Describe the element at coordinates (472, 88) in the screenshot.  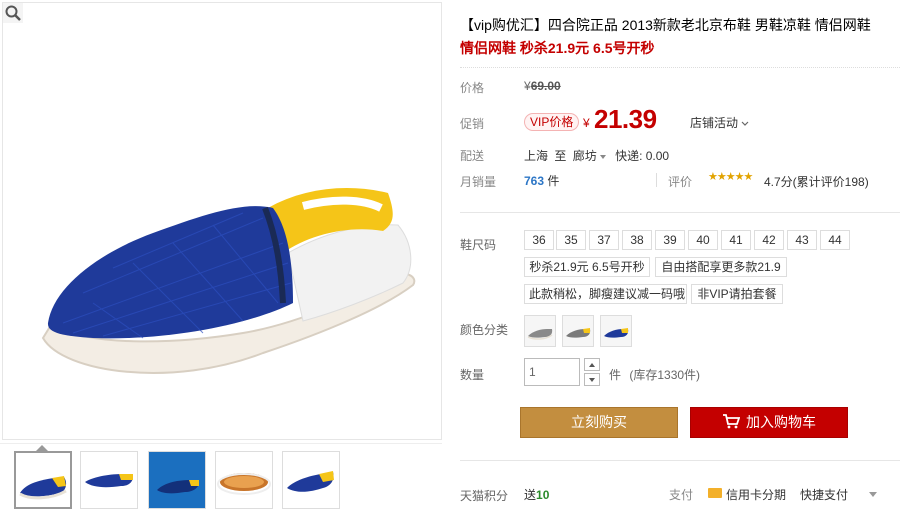
I see `price-label: 价格` at that location.